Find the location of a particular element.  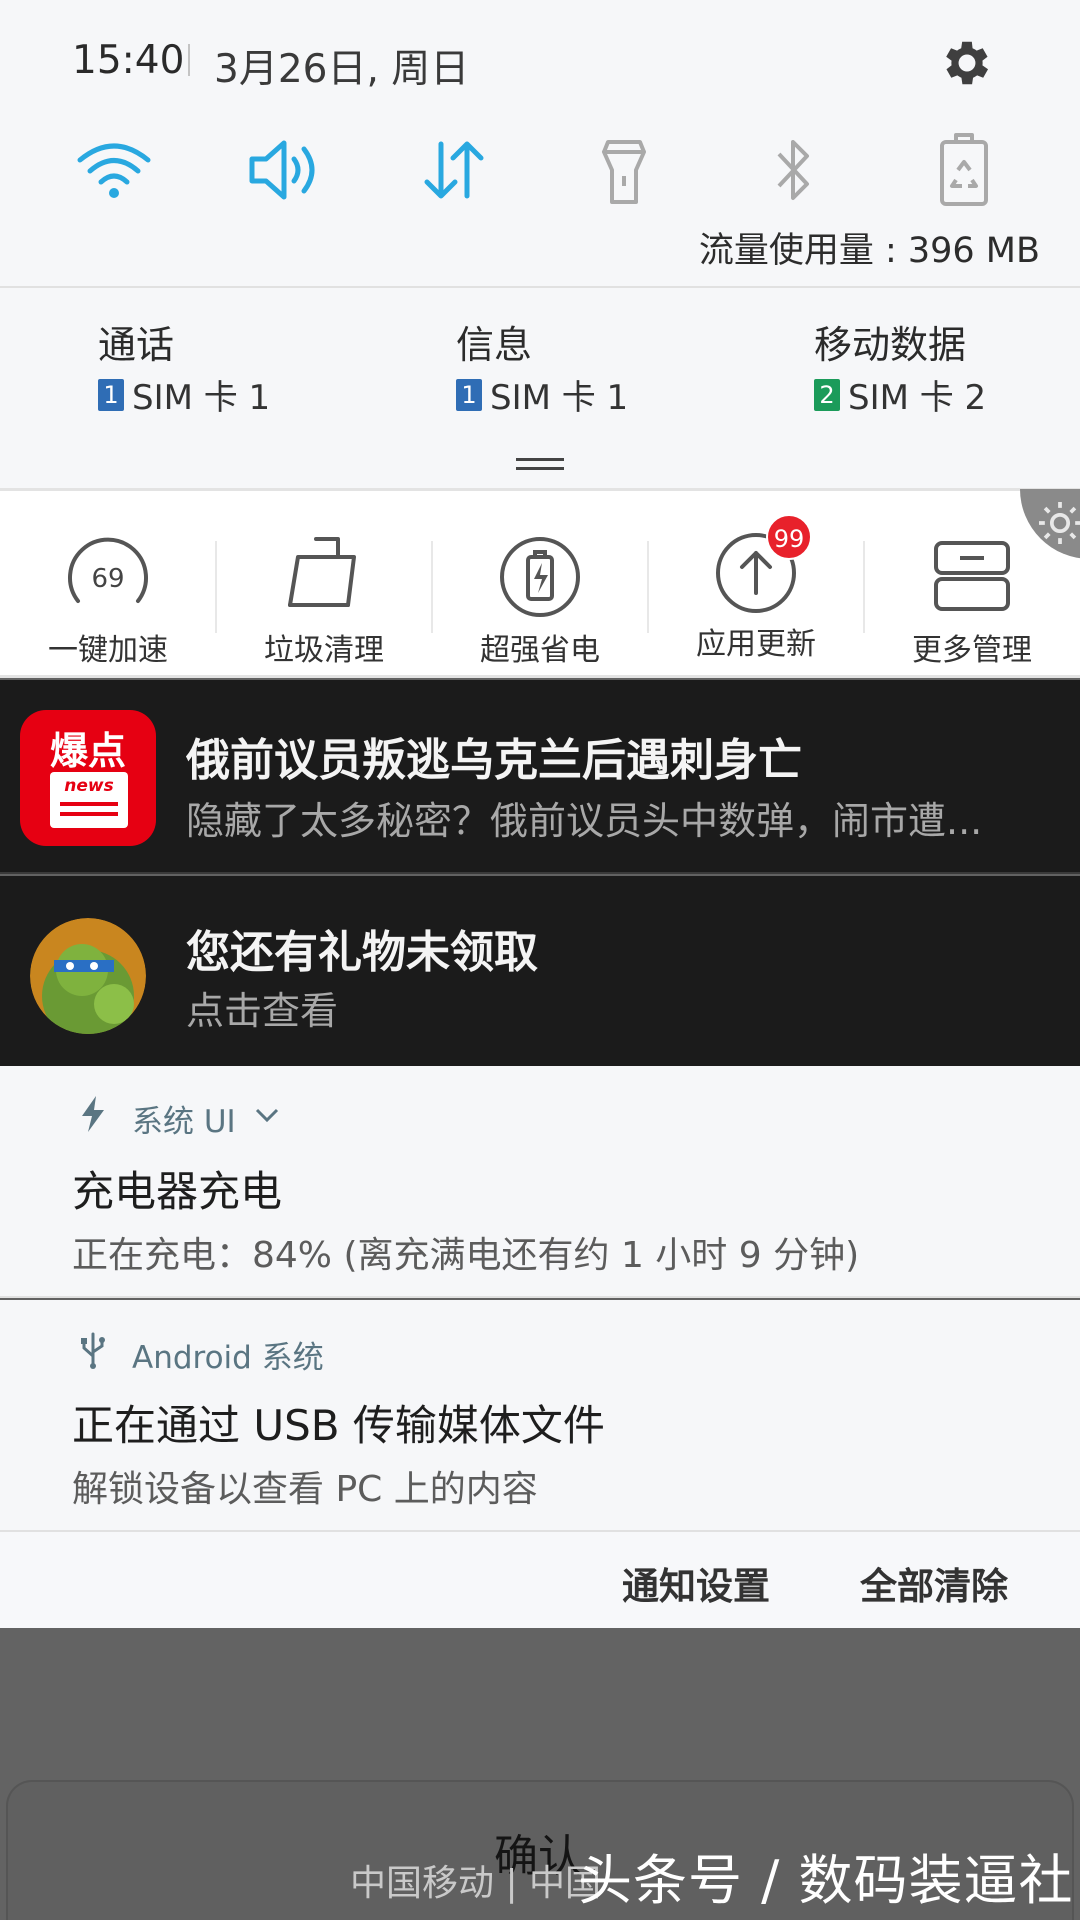

tool-label: 一键加速 is located at coordinates (108, 650).